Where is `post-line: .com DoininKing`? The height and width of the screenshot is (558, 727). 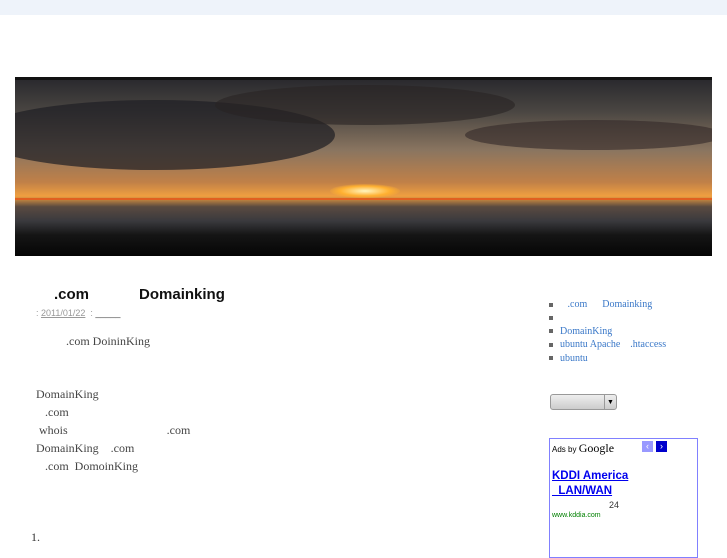 post-line: .com DoininKing is located at coordinates (93, 341).